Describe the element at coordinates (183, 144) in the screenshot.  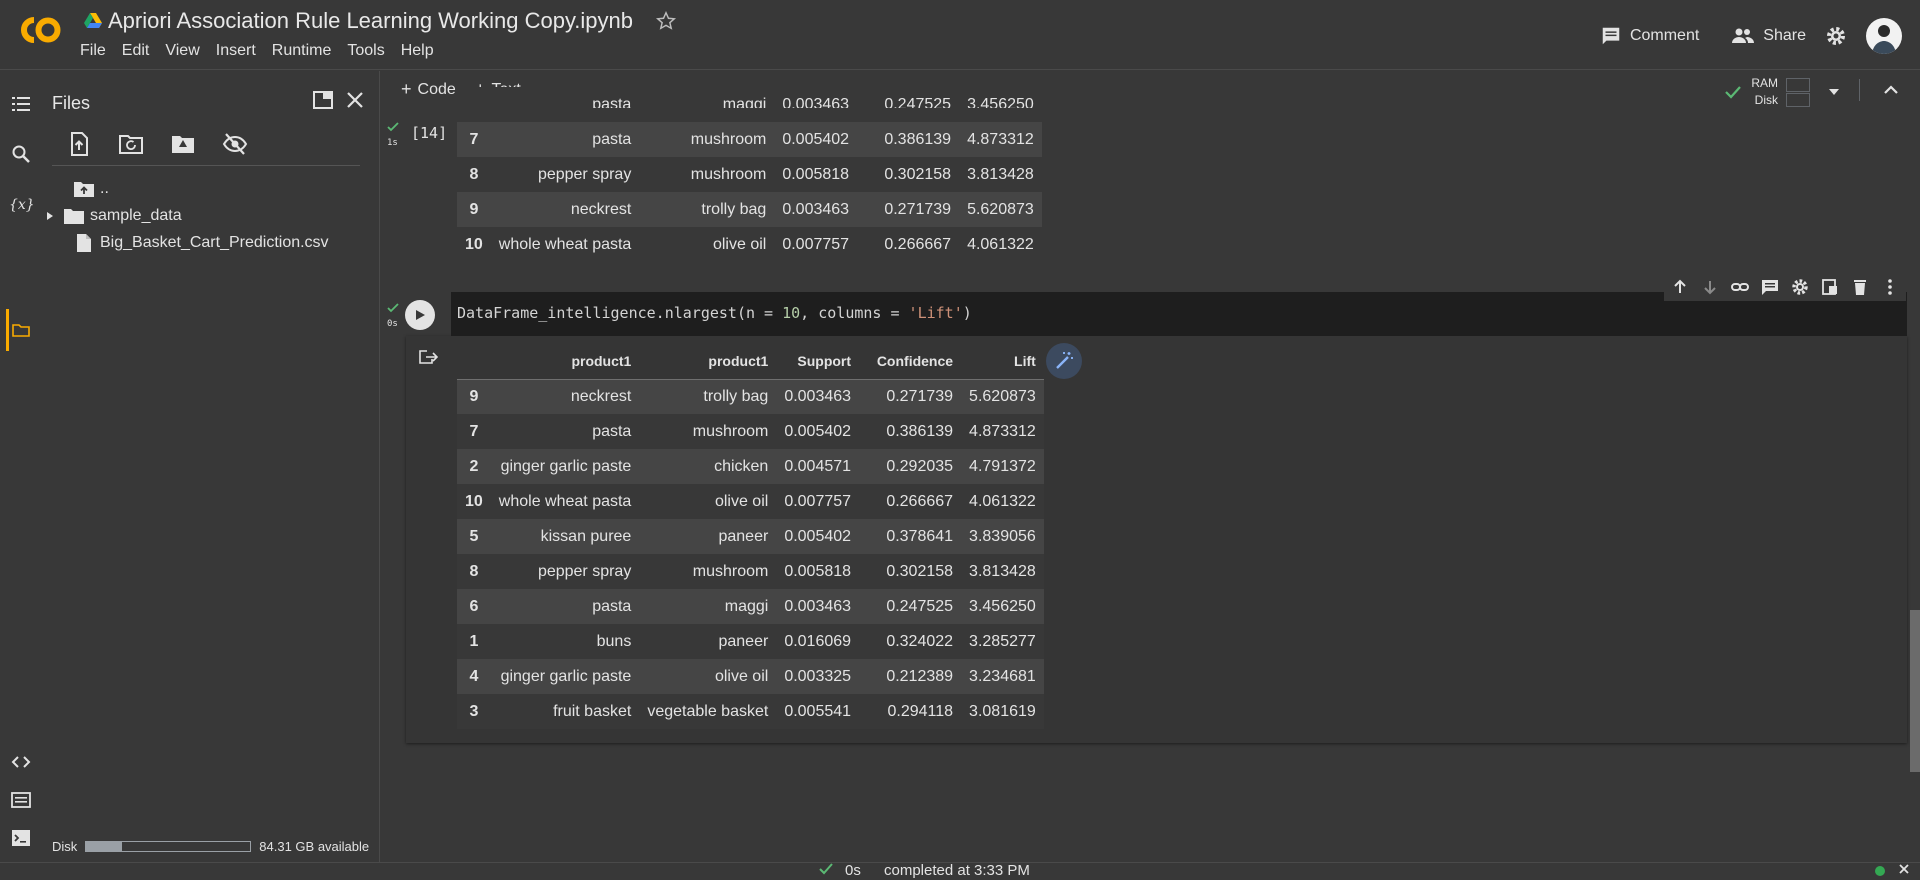
I see `mount-drive-icon` at that location.